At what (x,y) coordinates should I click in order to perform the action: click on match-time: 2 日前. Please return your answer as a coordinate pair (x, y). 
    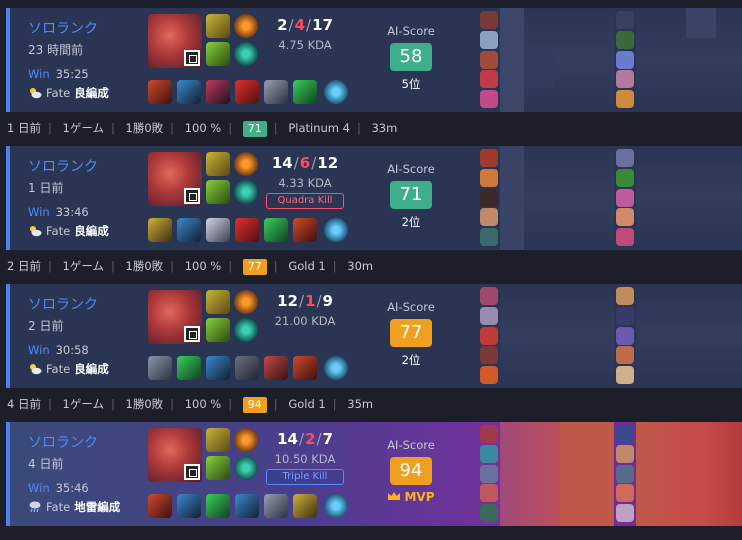
    Looking at the image, I should click on (46, 326).